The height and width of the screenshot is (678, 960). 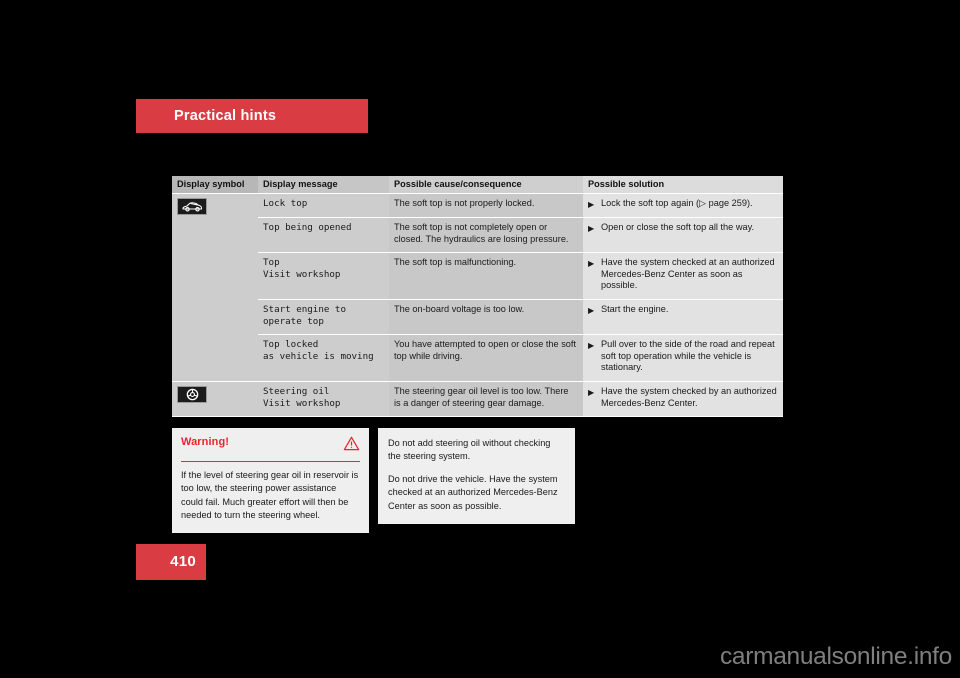 I want to click on cell-possible-cause: The soft top is not properly locked., so click(x=486, y=206).